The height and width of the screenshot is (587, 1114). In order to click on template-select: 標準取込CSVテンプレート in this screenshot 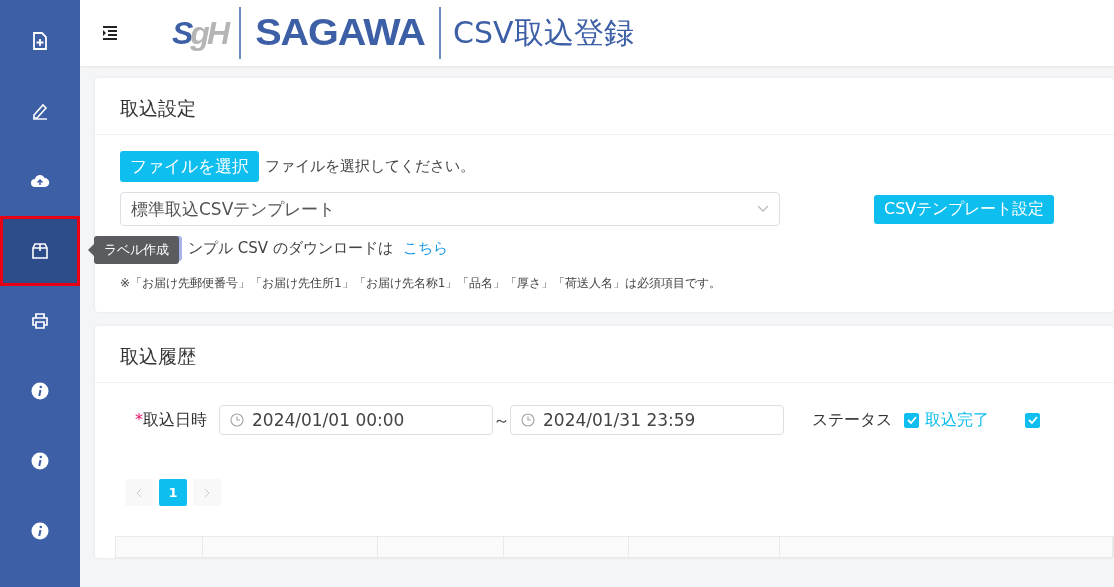, I will do `click(450, 209)`.